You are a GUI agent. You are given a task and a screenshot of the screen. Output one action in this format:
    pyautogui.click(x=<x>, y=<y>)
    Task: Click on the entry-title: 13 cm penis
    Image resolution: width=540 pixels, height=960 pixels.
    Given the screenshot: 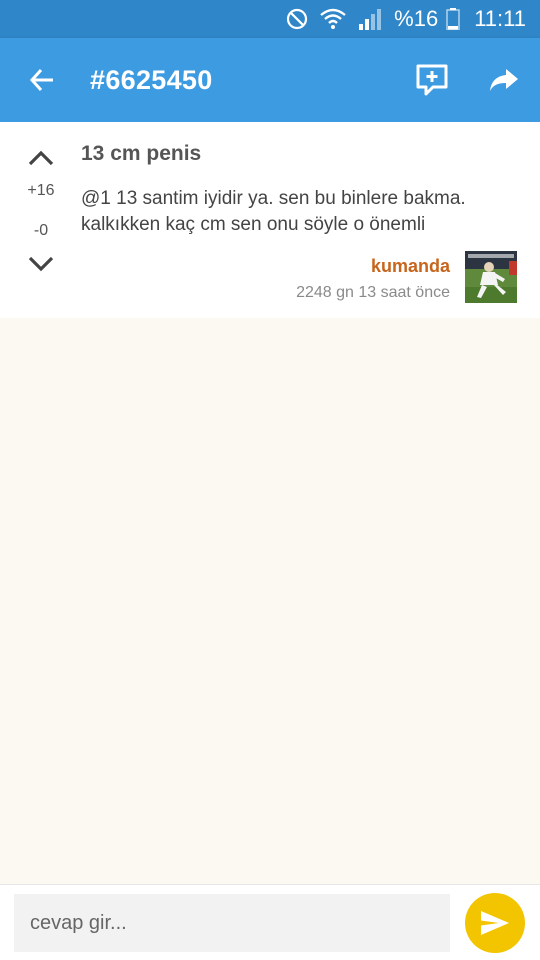 What is the action you would take?
    pyautogui.click(x=141, y=154)
    